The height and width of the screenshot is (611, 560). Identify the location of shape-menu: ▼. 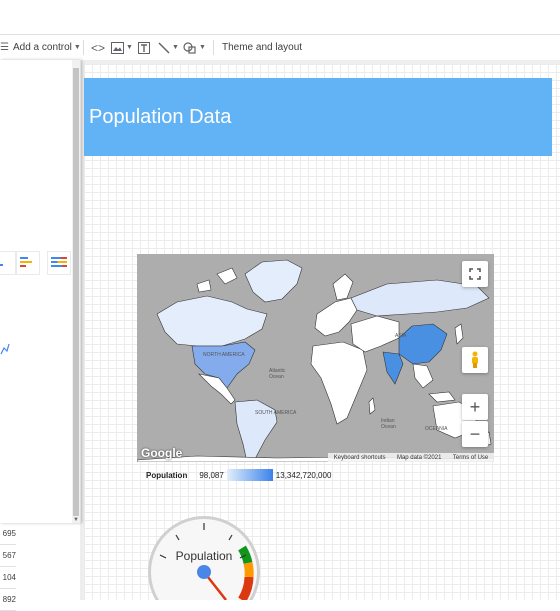
(194, 47).